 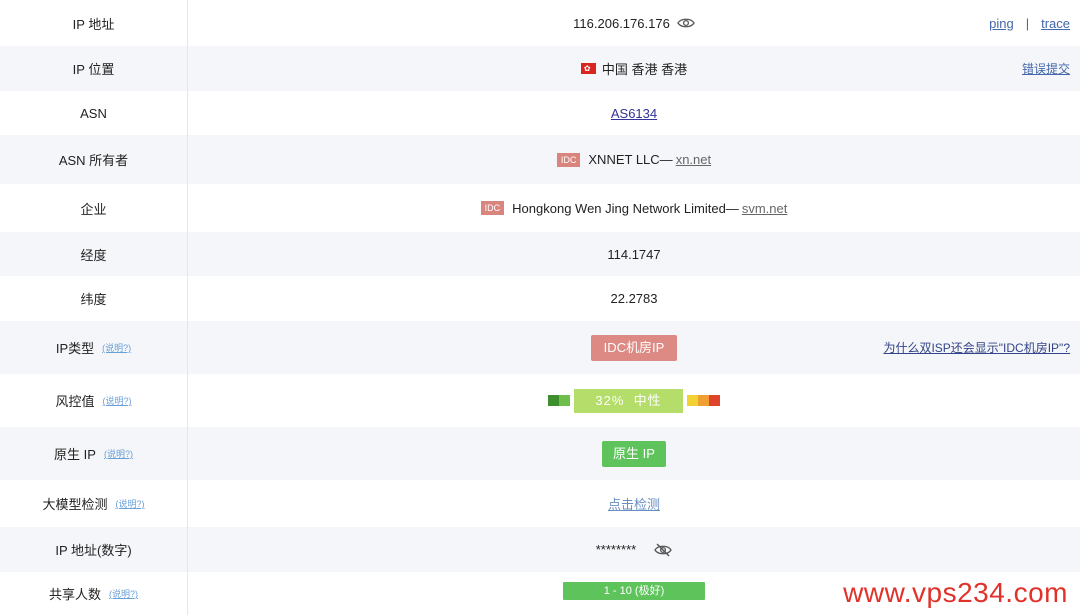 I want to click on label-ip-type-cell: IP类型 (说明?), so click(x=94, y=347).